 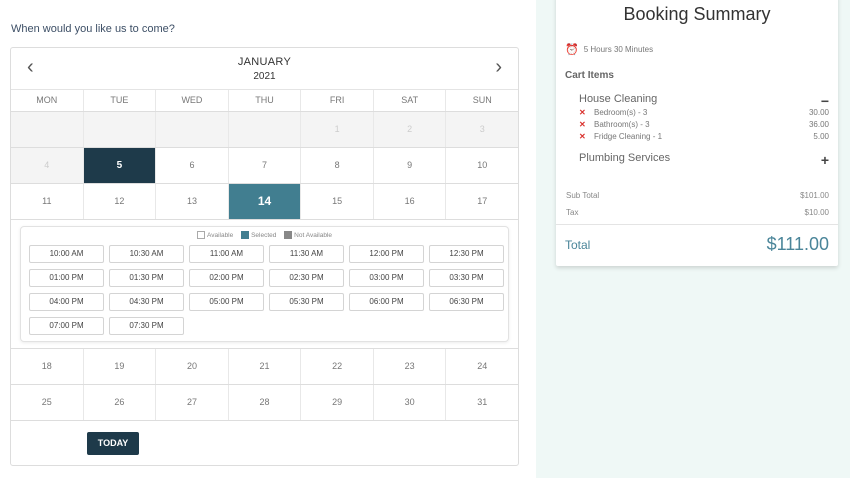 What do you see at coordinates (482, 366) in the screenshot?
I see `day-24: 24` at bounding box center [482, 366].